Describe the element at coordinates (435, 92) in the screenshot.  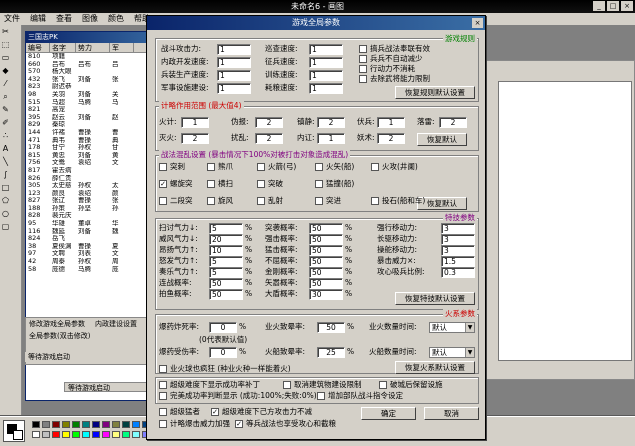
I see `restore-rules-button: 恢复规则默认设置` at that location.